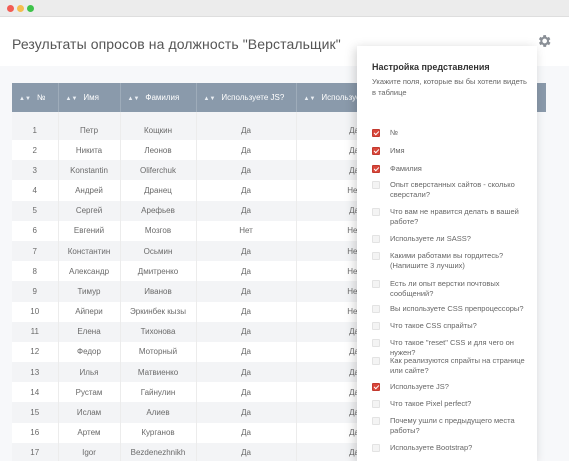 Image resolution: width=569 pixels, height=461 pixels. I want to click on column-option-label: Почему ушли с предыдущего места работы?, so click(452, 425).